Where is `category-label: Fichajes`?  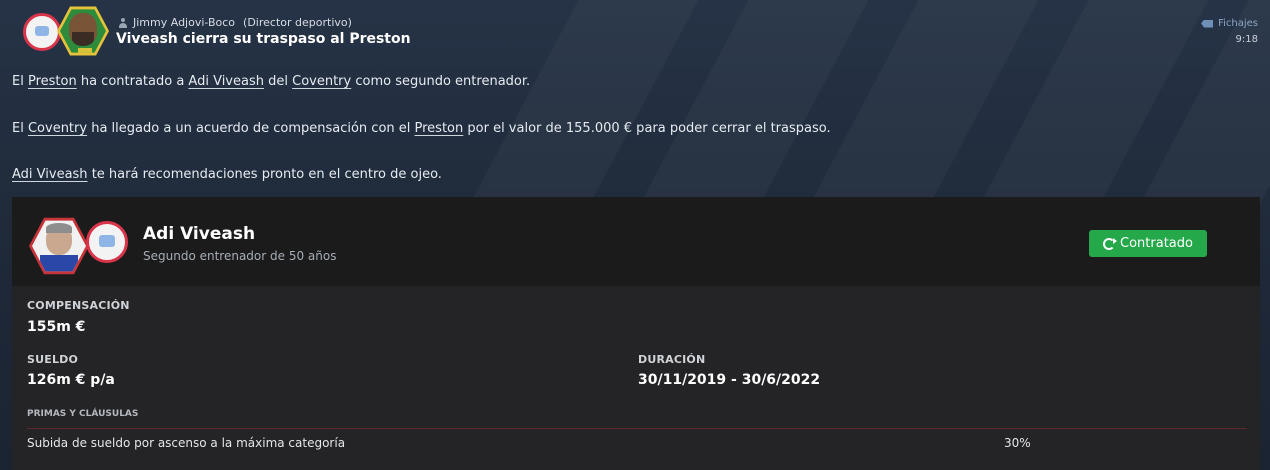
category-label: Fichajes is located at coordinates (1238, 23).